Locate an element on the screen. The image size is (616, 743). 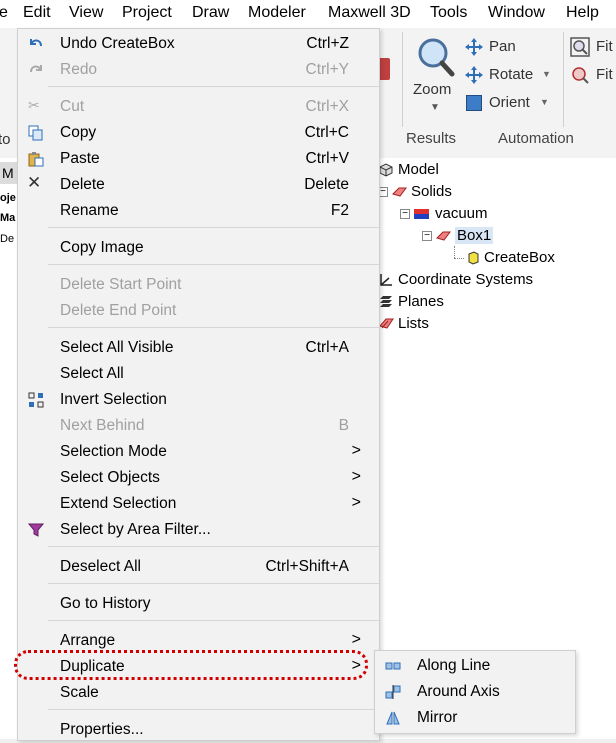
tree-label: vacuum is located at coordinates (461, 213).